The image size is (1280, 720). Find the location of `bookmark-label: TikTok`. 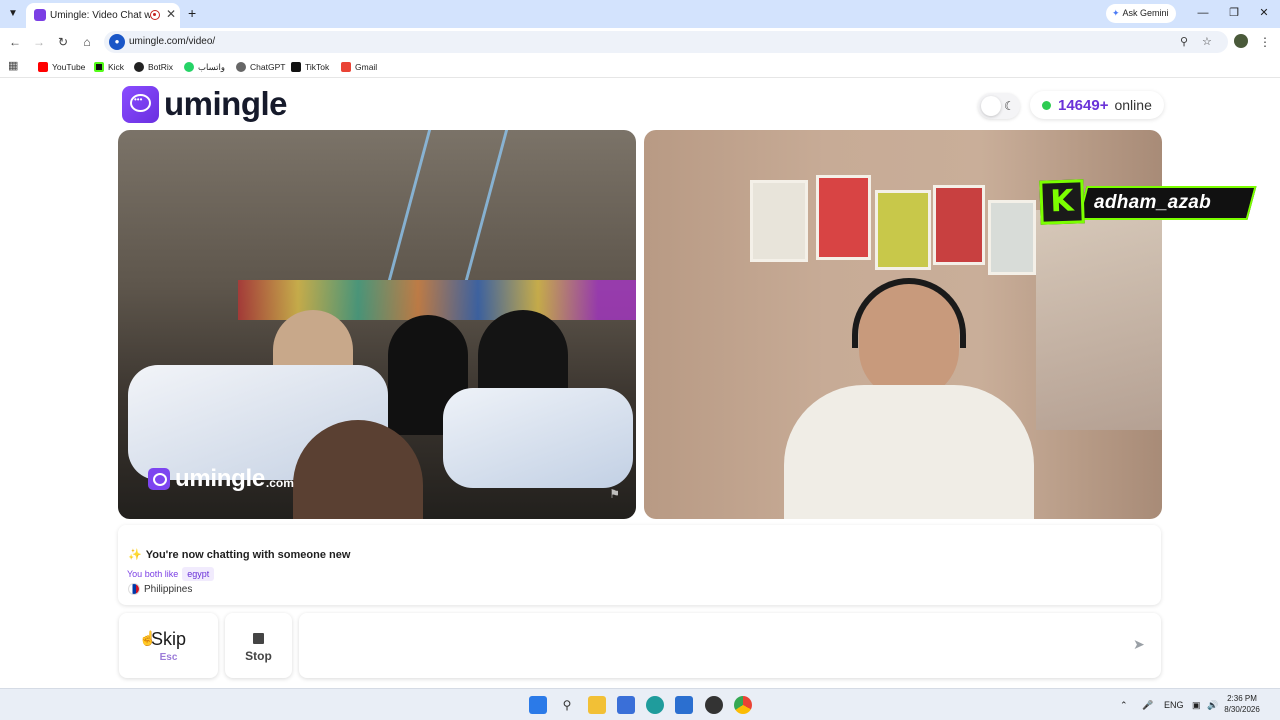

bookmark-label: TikTok is located at coordinates (317, 67).